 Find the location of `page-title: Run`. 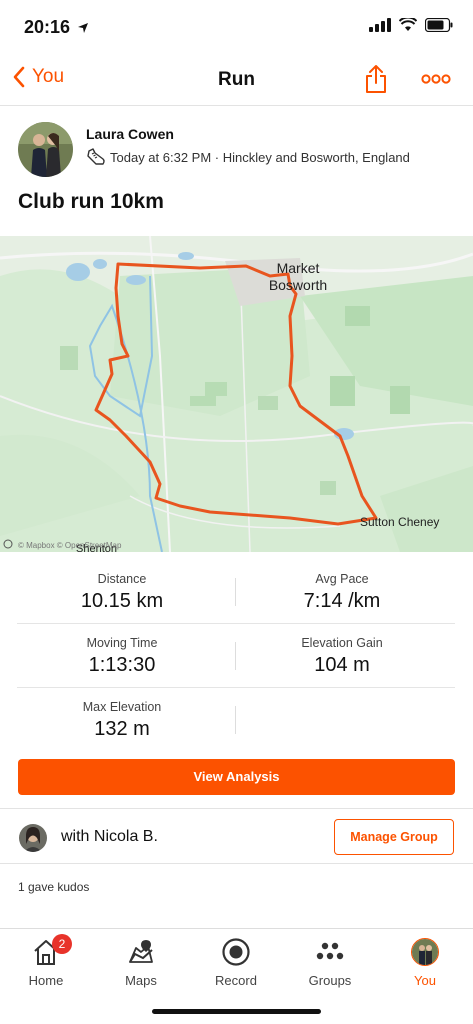

page-title: Run is located at coordinates (236, 79).